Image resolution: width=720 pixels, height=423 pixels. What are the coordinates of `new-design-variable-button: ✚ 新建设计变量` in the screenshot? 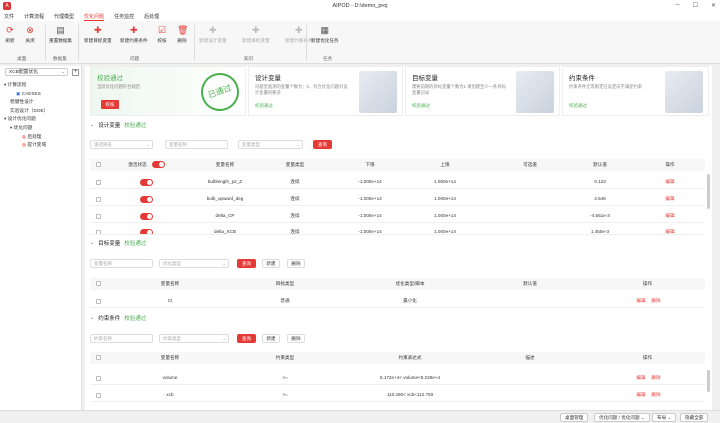 It's located at (213, 34).